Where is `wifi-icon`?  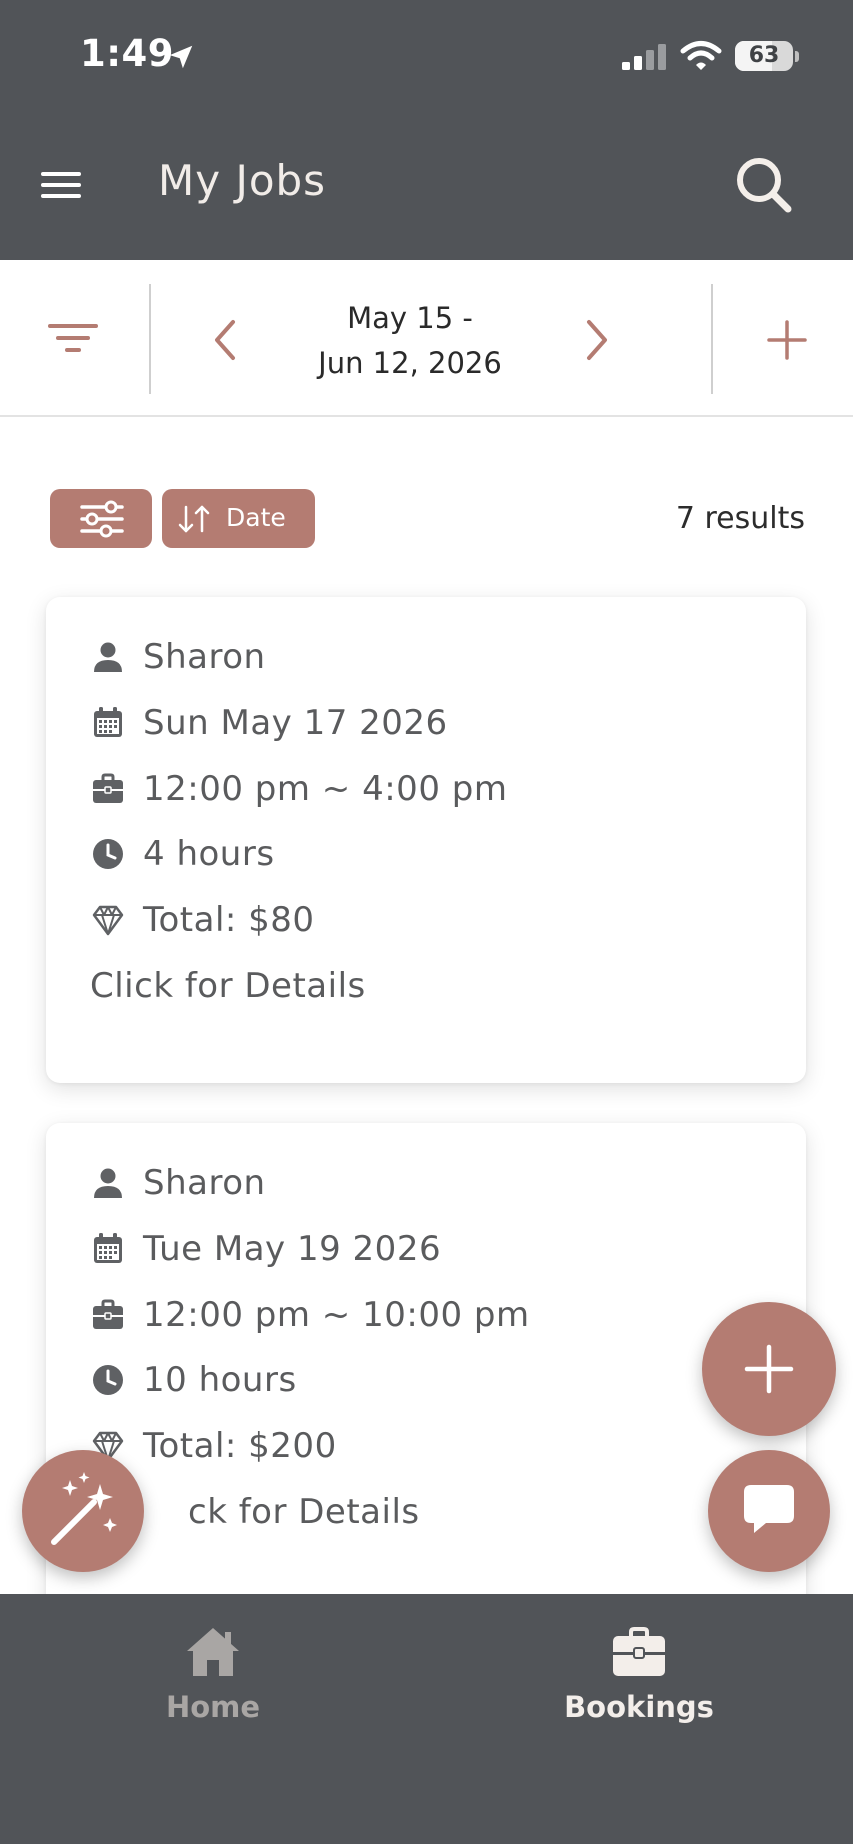 wifi-icon is located at coordinates (701, 55).